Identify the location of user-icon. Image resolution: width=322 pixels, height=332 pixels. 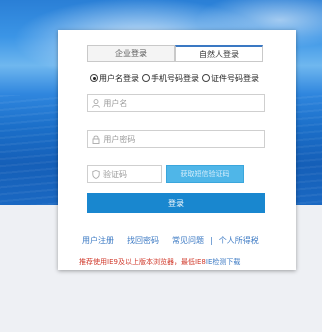
(96, 103).